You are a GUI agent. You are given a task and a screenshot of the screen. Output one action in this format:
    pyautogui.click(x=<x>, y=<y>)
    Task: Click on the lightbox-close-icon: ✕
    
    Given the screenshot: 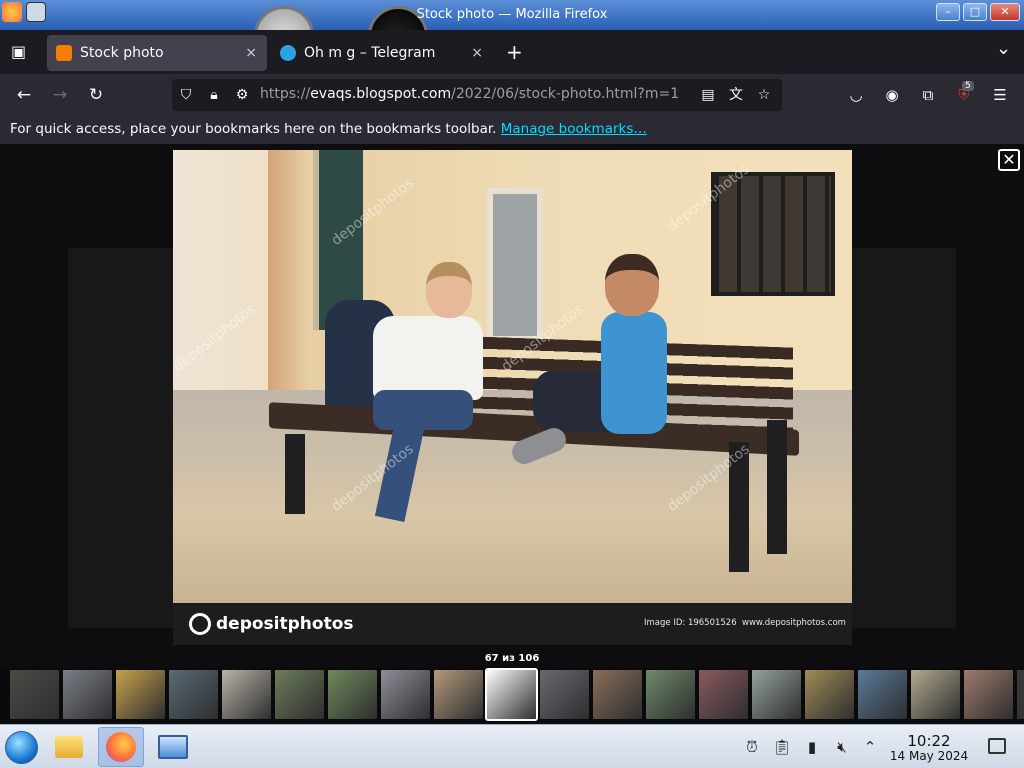 What is the action you would take?
    pyautogui.click(x=1009, y=160)
    